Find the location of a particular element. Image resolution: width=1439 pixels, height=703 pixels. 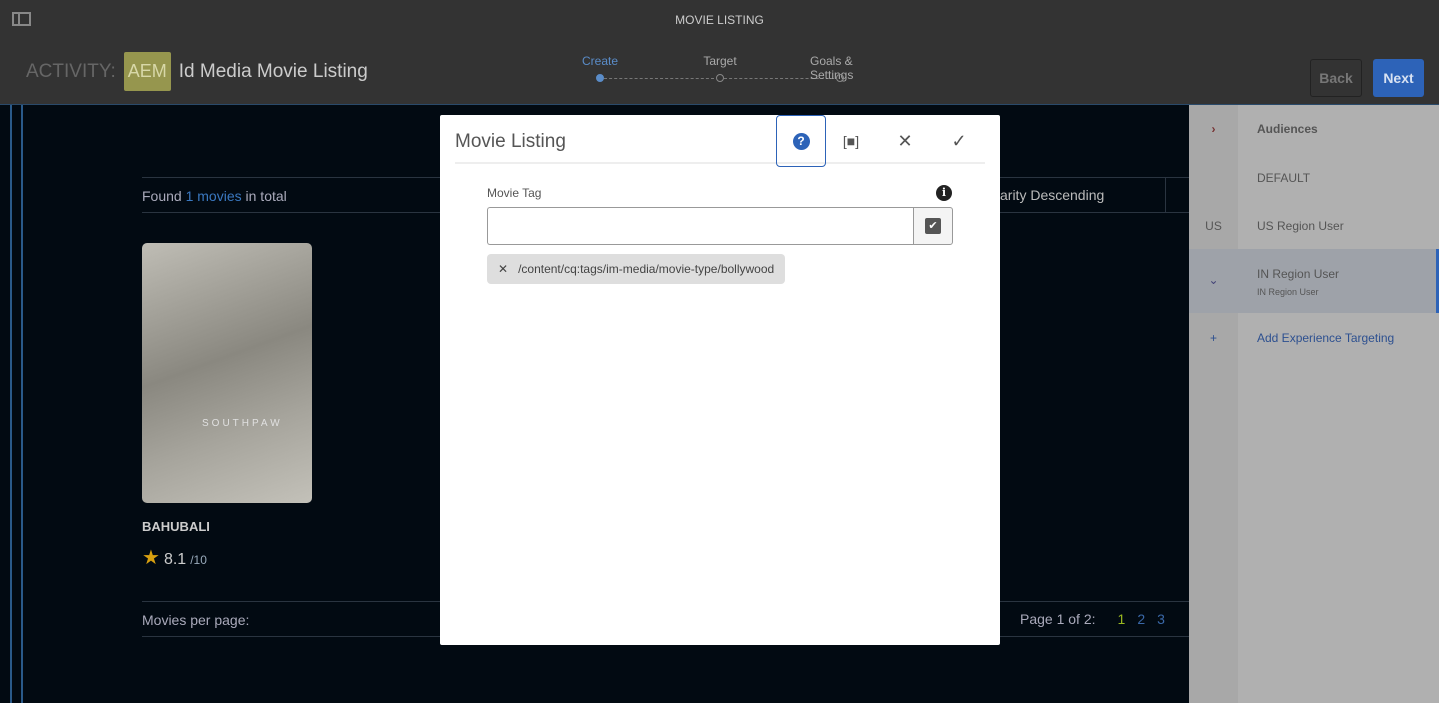

divider is located at coordinates (1165, 194).